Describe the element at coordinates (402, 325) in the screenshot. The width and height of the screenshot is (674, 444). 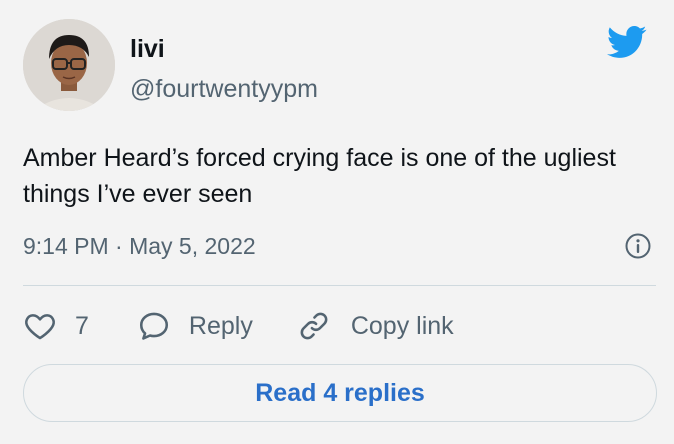
I see `copy-link-label: Copy link` at that location.